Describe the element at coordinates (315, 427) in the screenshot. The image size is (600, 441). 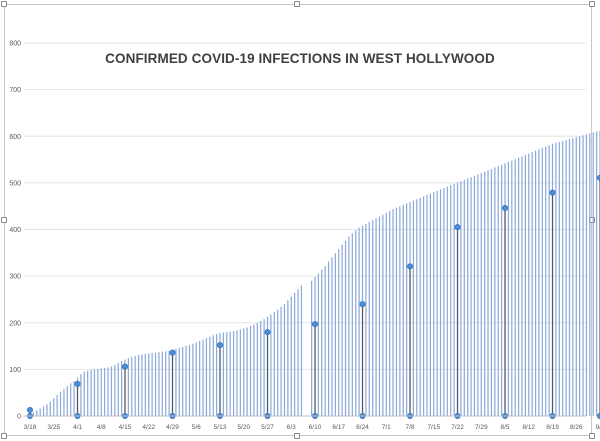
I see `x-tick-label: 6/10` at that location.